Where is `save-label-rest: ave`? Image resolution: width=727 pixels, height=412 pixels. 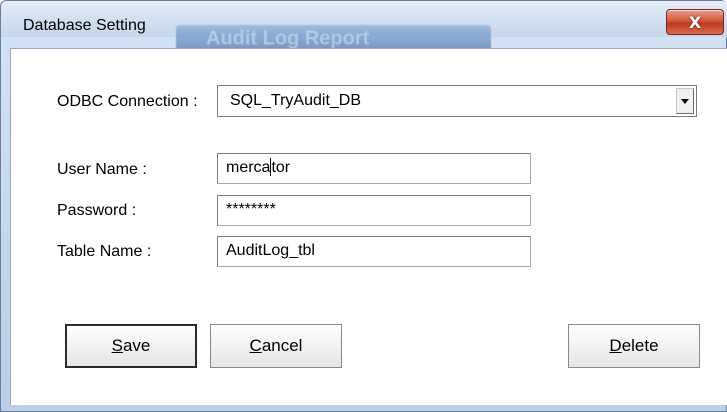 save-label-rest: ave is located at coordinates (136, 345).